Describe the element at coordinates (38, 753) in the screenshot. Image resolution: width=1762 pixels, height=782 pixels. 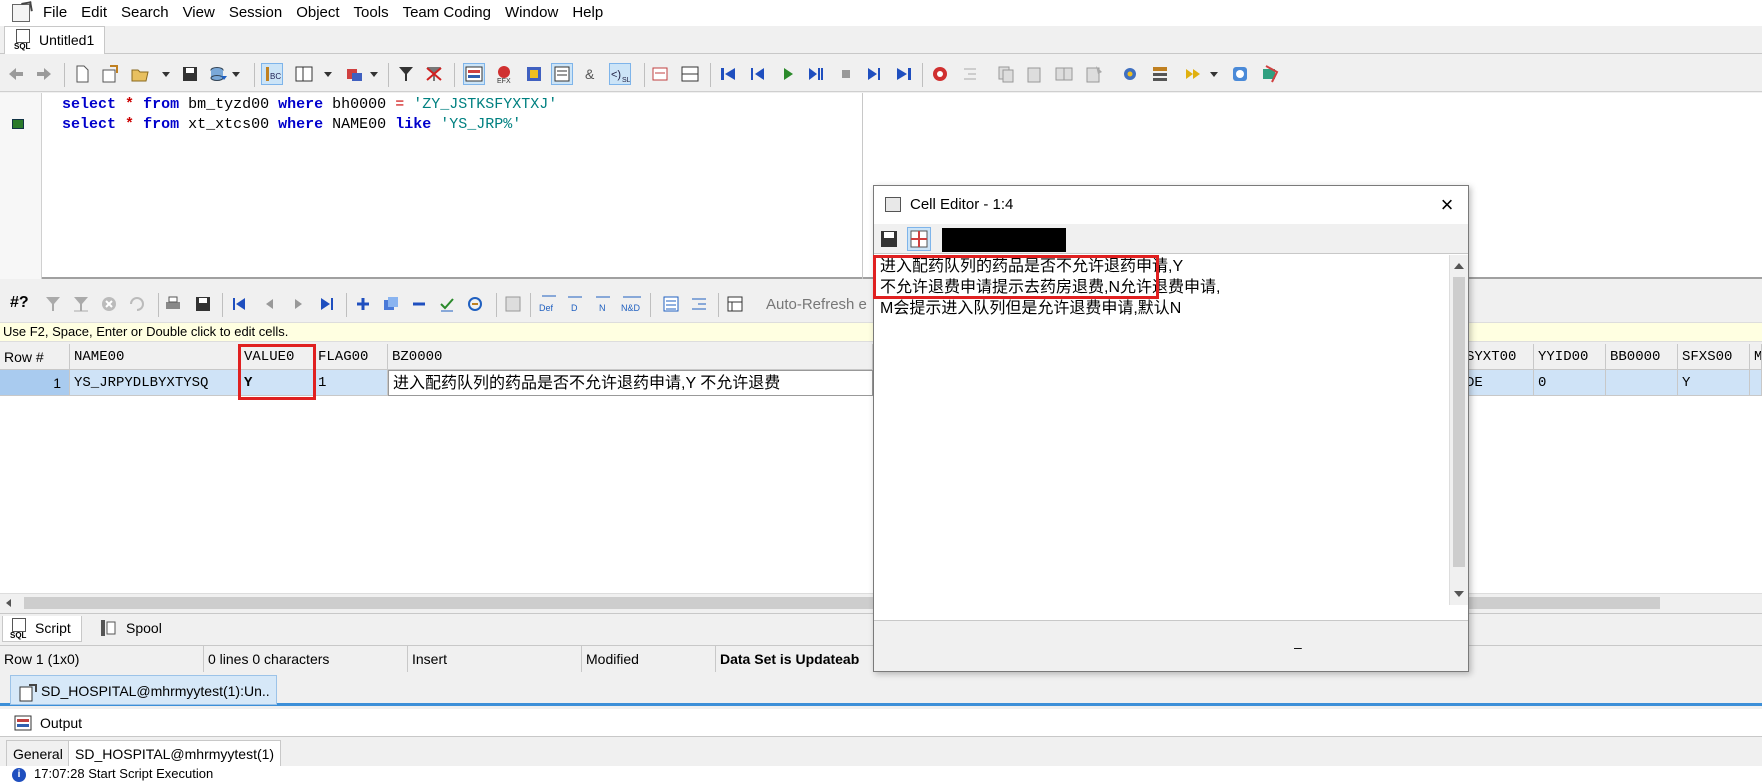
I see `output-tab-general: General` at that location.